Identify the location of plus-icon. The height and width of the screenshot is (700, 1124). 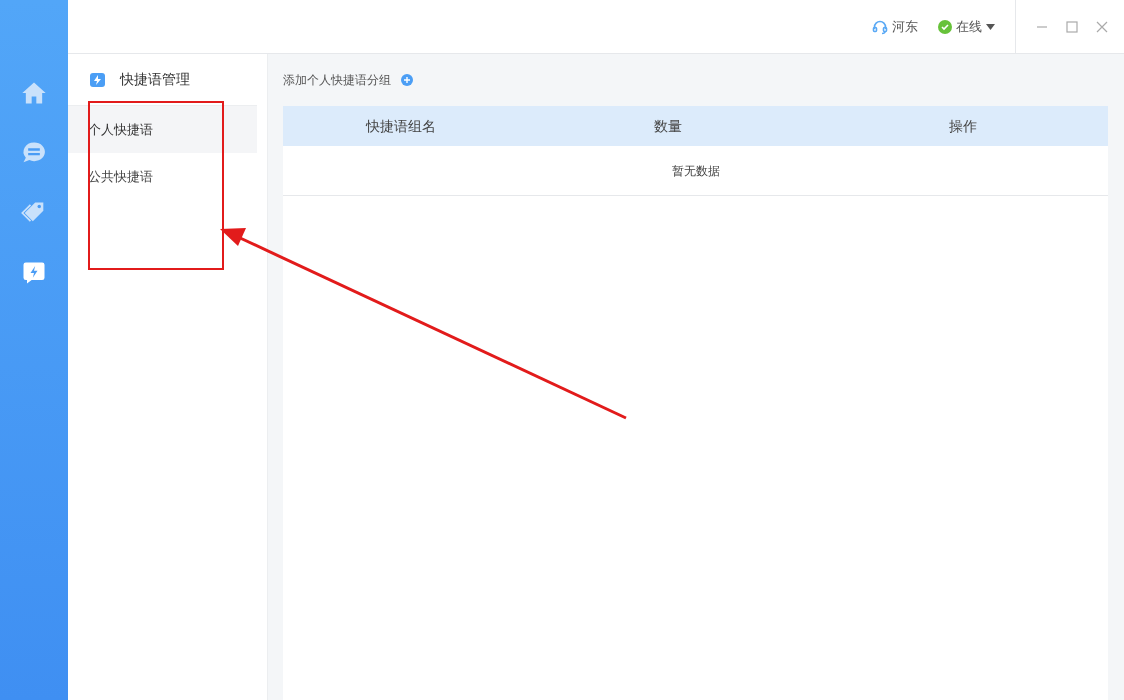
(407, 80).